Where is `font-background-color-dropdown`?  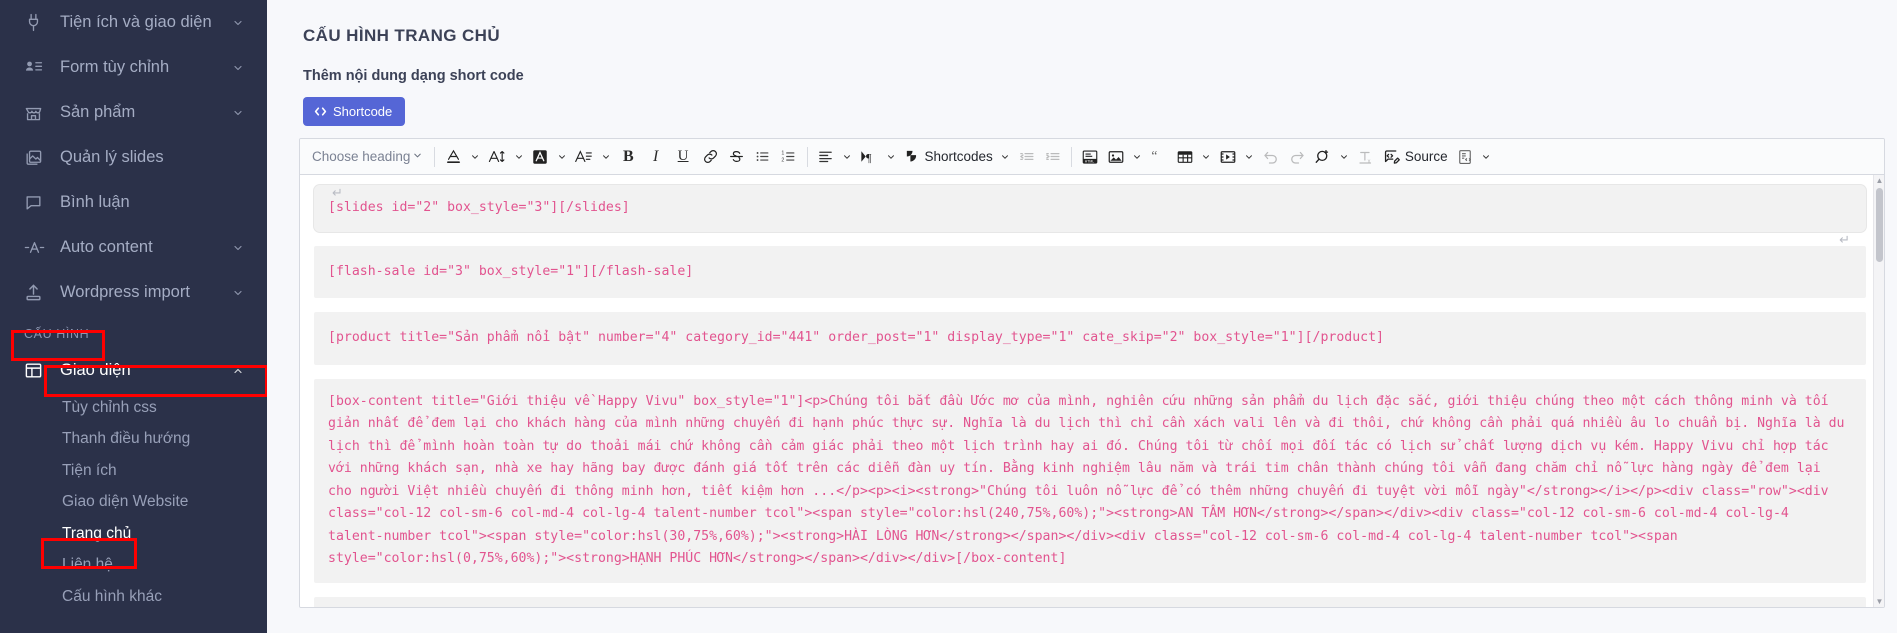
font-background-color-dropdown is located at coordinates (561, 157).